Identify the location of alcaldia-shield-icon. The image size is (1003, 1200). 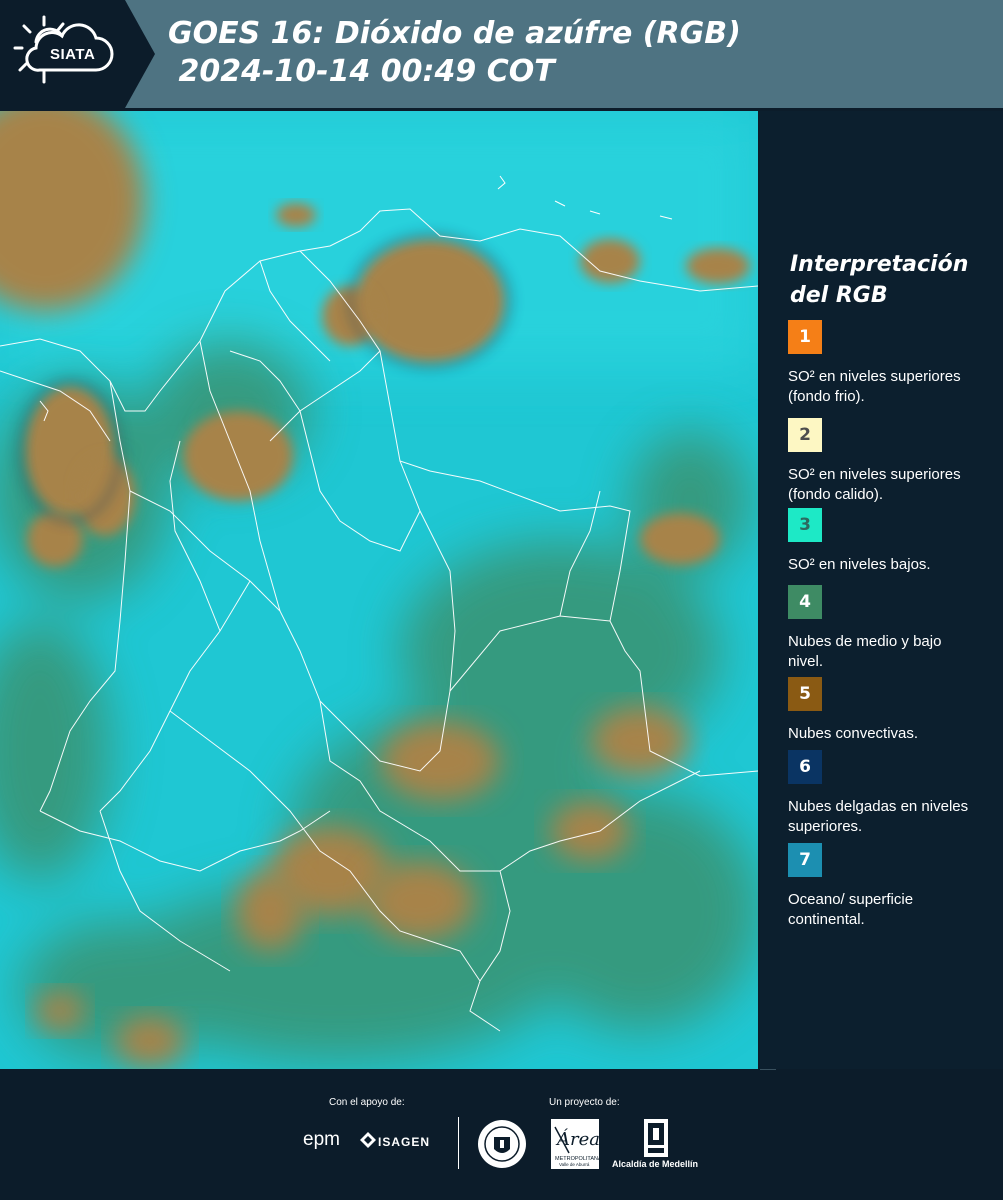
(656, 1138).